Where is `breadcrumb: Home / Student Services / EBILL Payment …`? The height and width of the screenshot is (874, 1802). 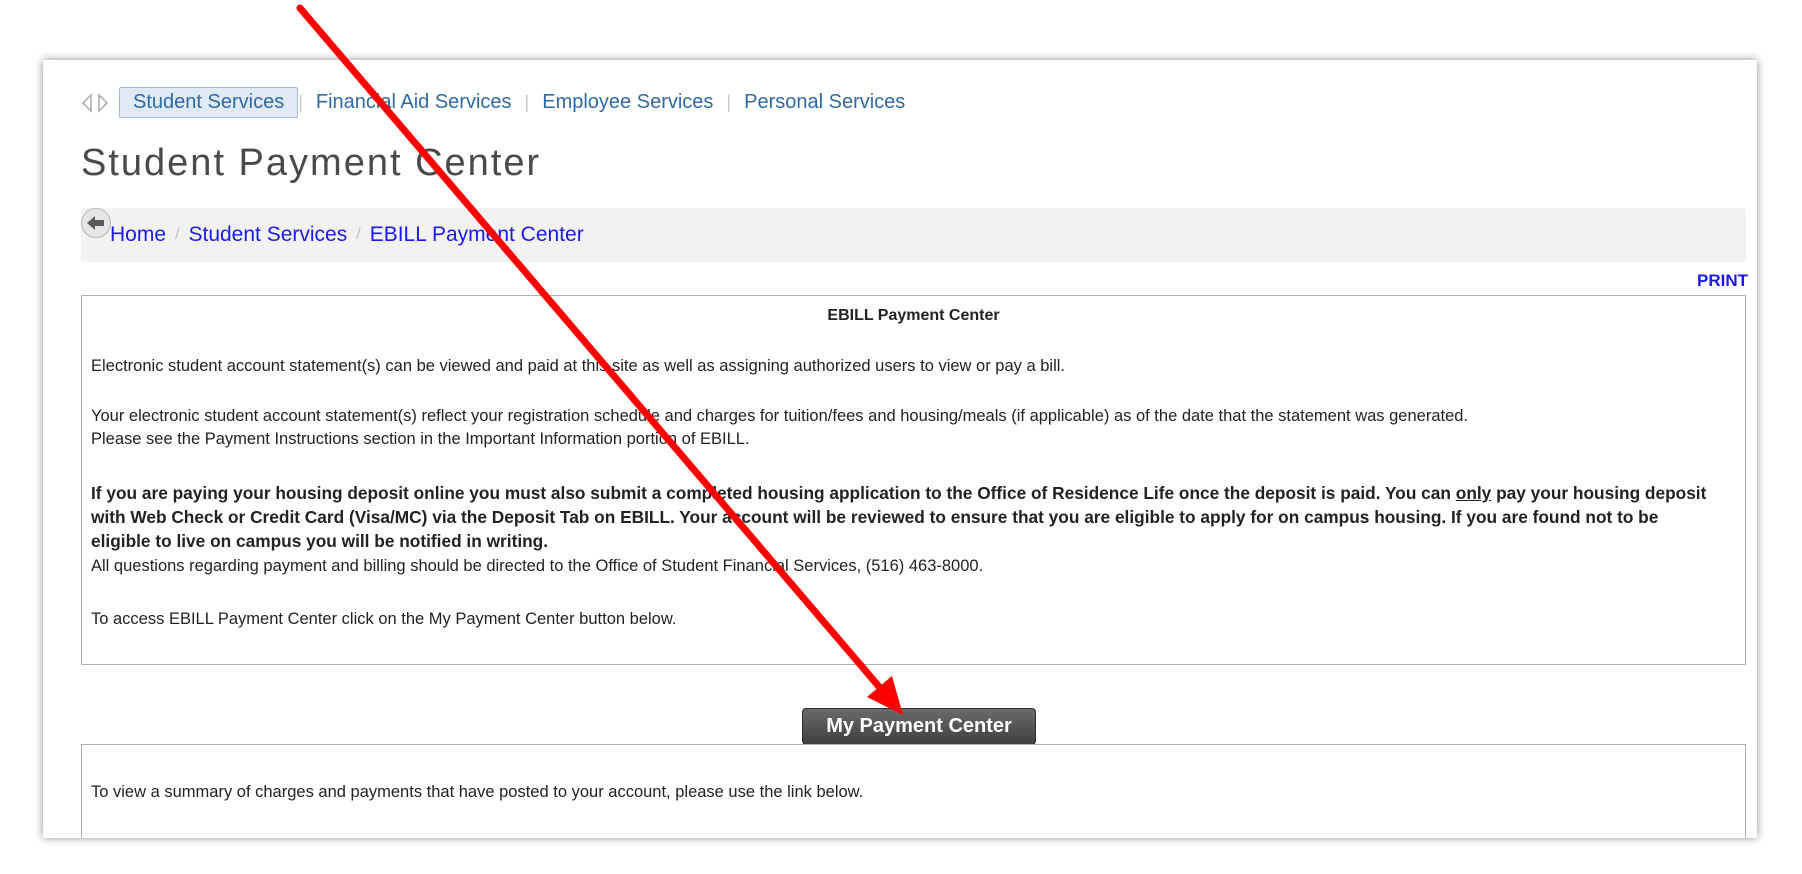 breadcrumb: Home / Student Services / EBILL Payment … is located at coordinates (913, 235).